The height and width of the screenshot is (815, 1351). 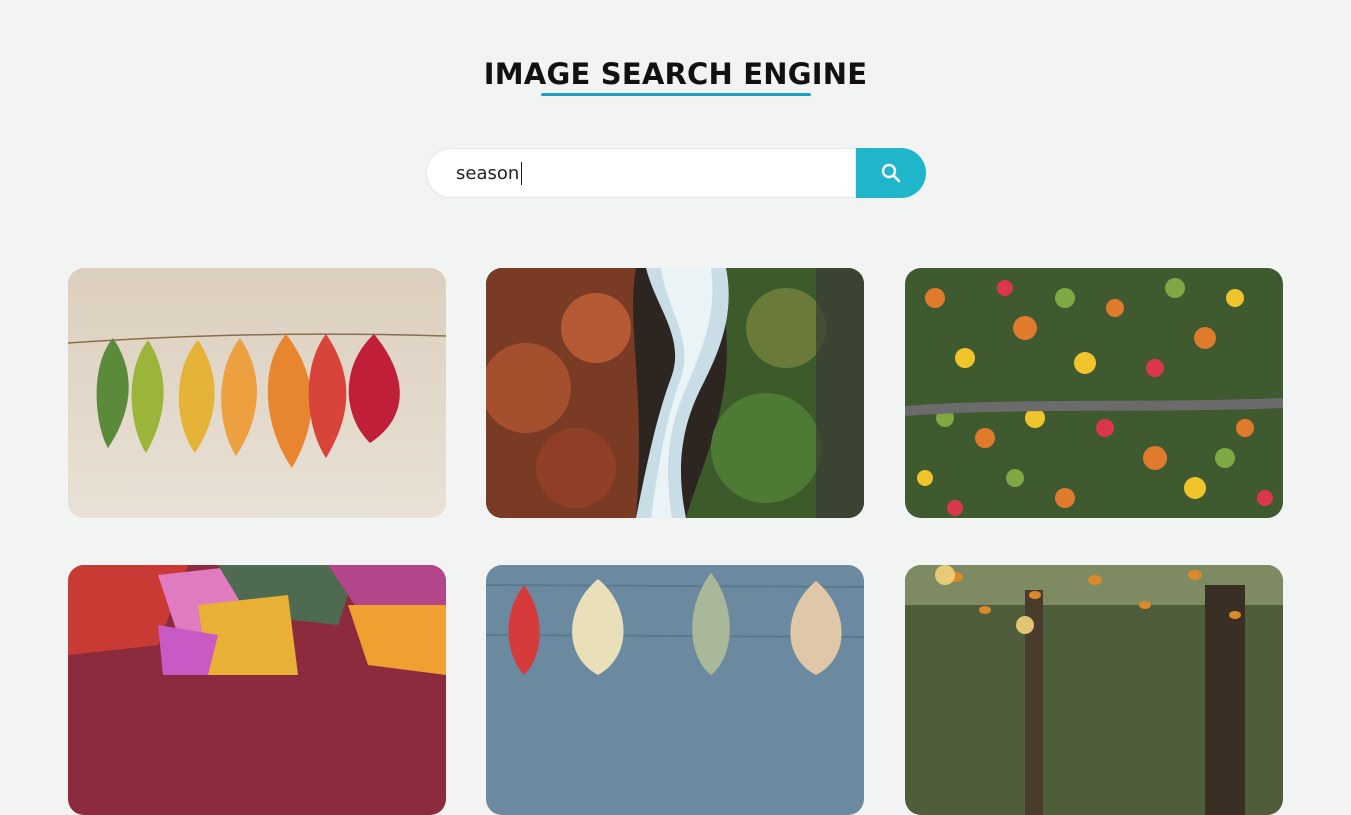 I want to click on search-button, so click(x=891, y=173).